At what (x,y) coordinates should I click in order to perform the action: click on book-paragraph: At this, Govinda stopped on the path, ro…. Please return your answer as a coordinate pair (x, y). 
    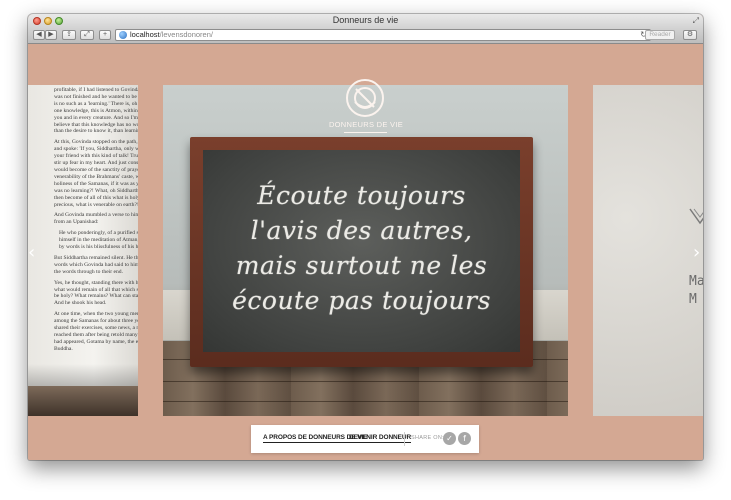
    Looking at the image, I should click on (96, 173).